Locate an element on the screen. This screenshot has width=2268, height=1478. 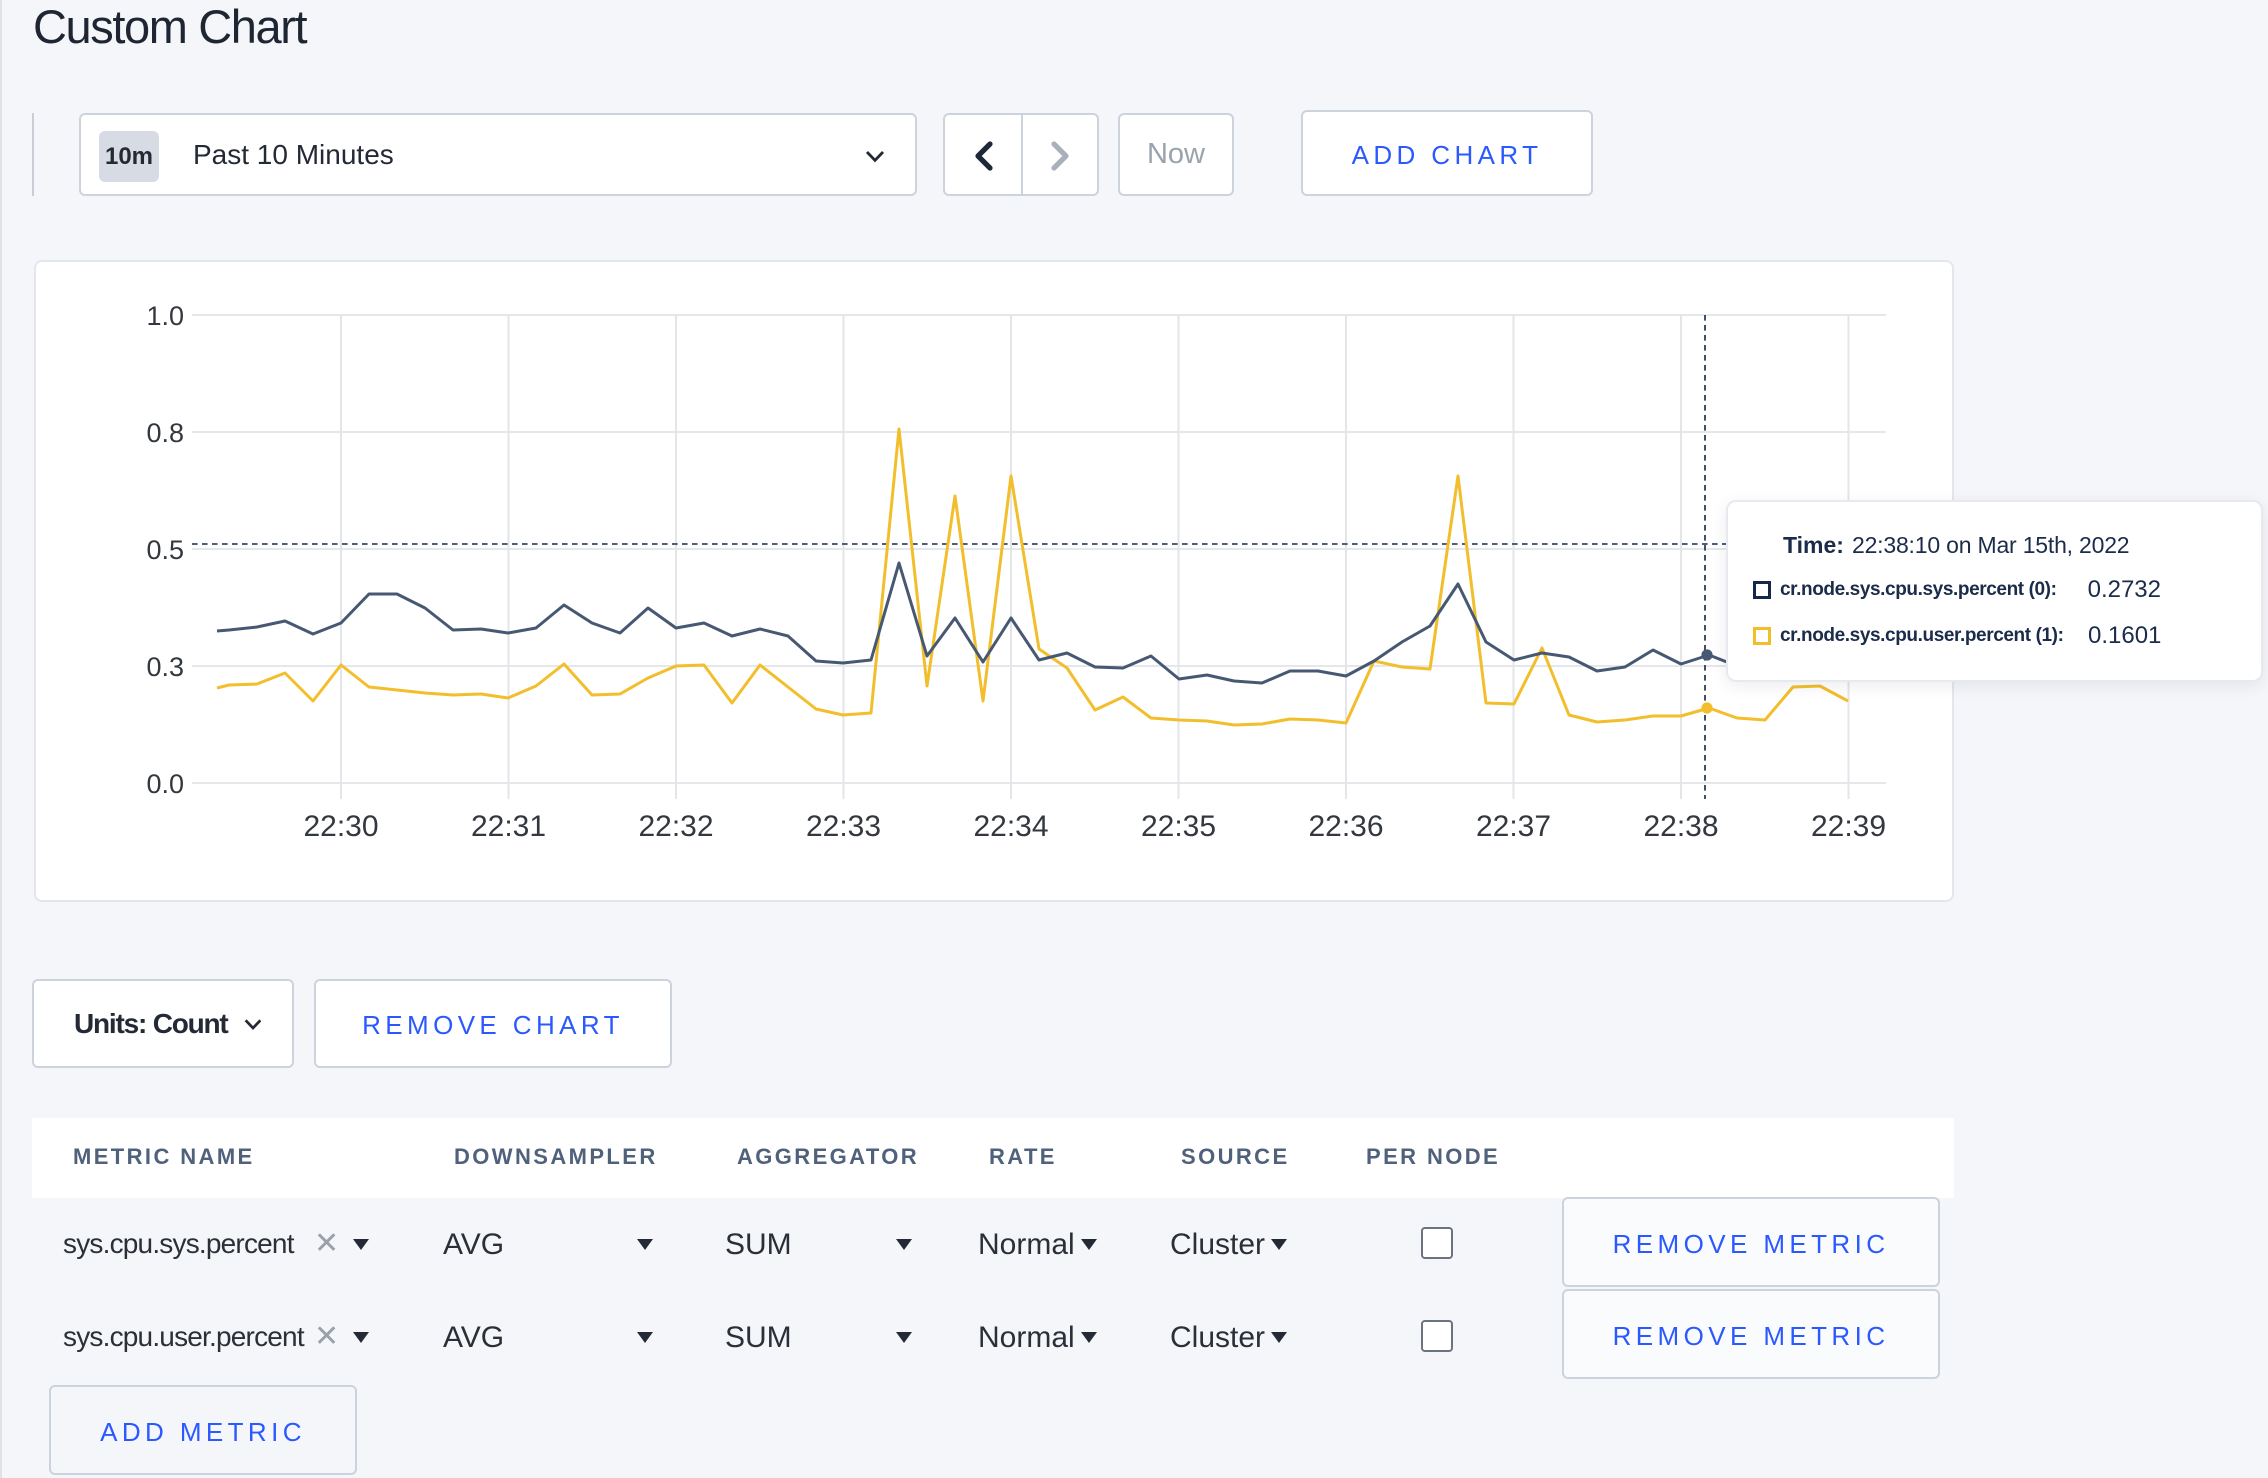
svg-text: 22:37 is located at coordinates (1513, 826).